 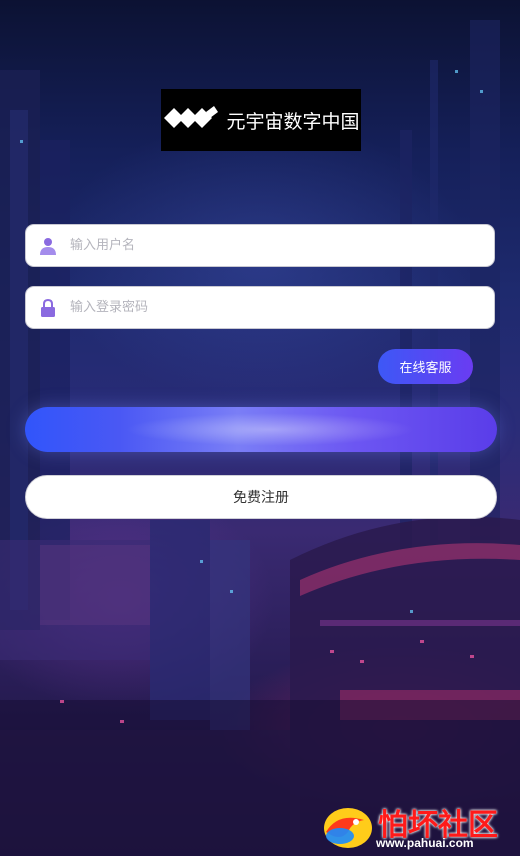 I want to click on brand-name: 元宇宙数字中国, so click(x=293, y=121).